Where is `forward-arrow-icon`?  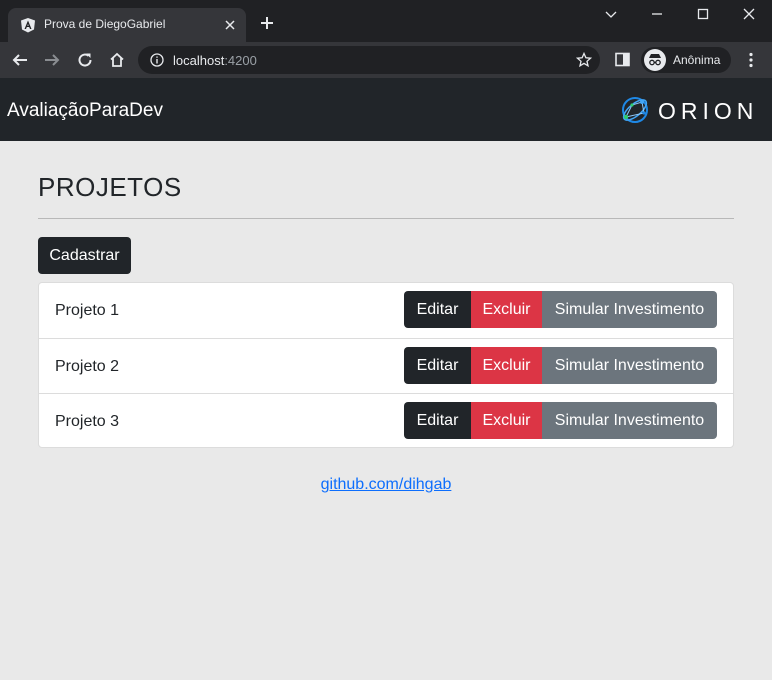
forward-arrow-icon is located at coordinates (52, 60).